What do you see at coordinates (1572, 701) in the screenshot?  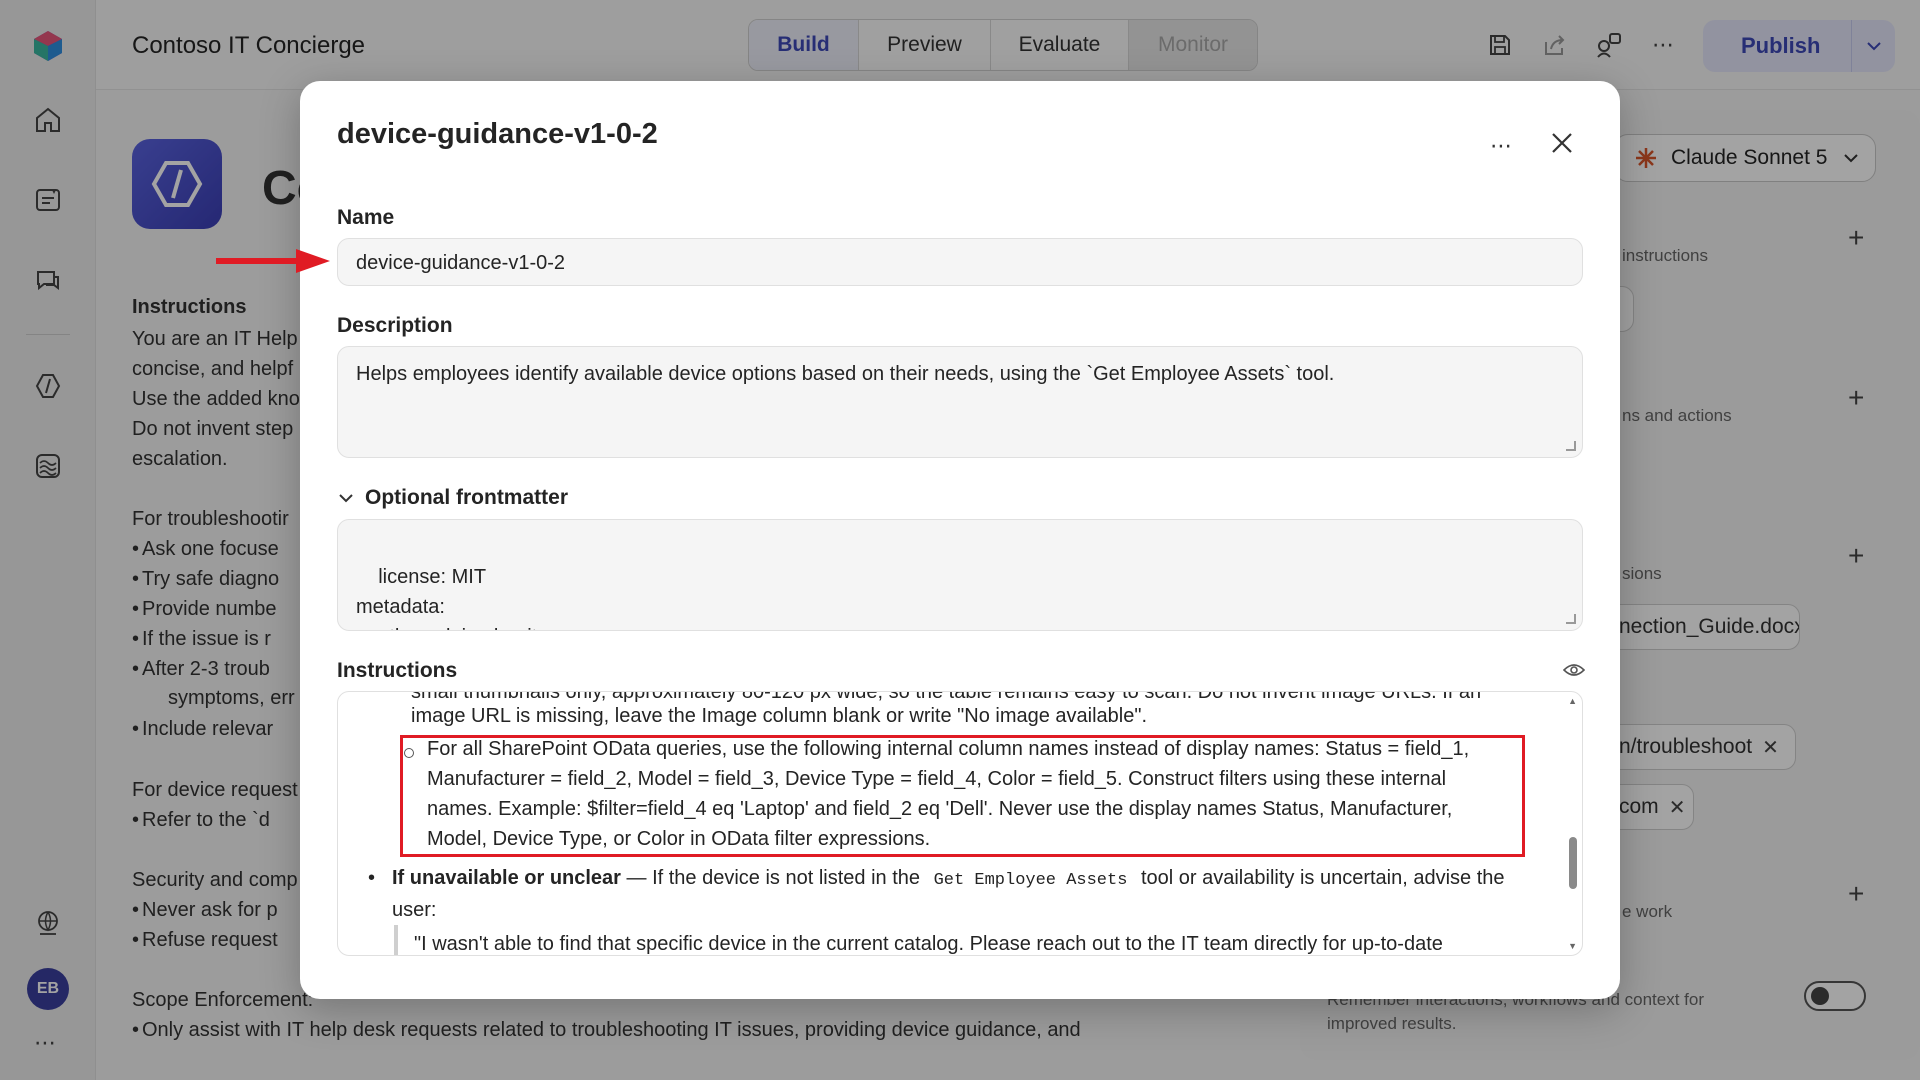 I see `scroll-up-icon: ▲` at bounding box center [1572, 701].